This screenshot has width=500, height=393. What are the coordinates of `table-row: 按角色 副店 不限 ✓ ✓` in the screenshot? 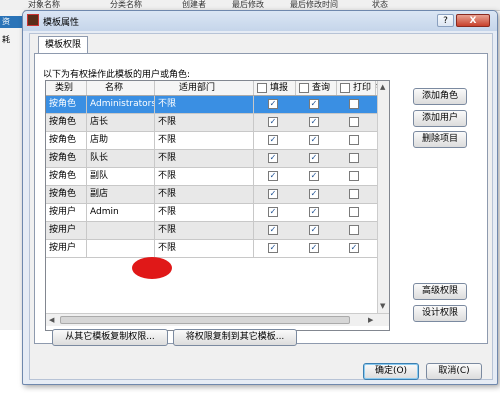 It's located at (217, 195).